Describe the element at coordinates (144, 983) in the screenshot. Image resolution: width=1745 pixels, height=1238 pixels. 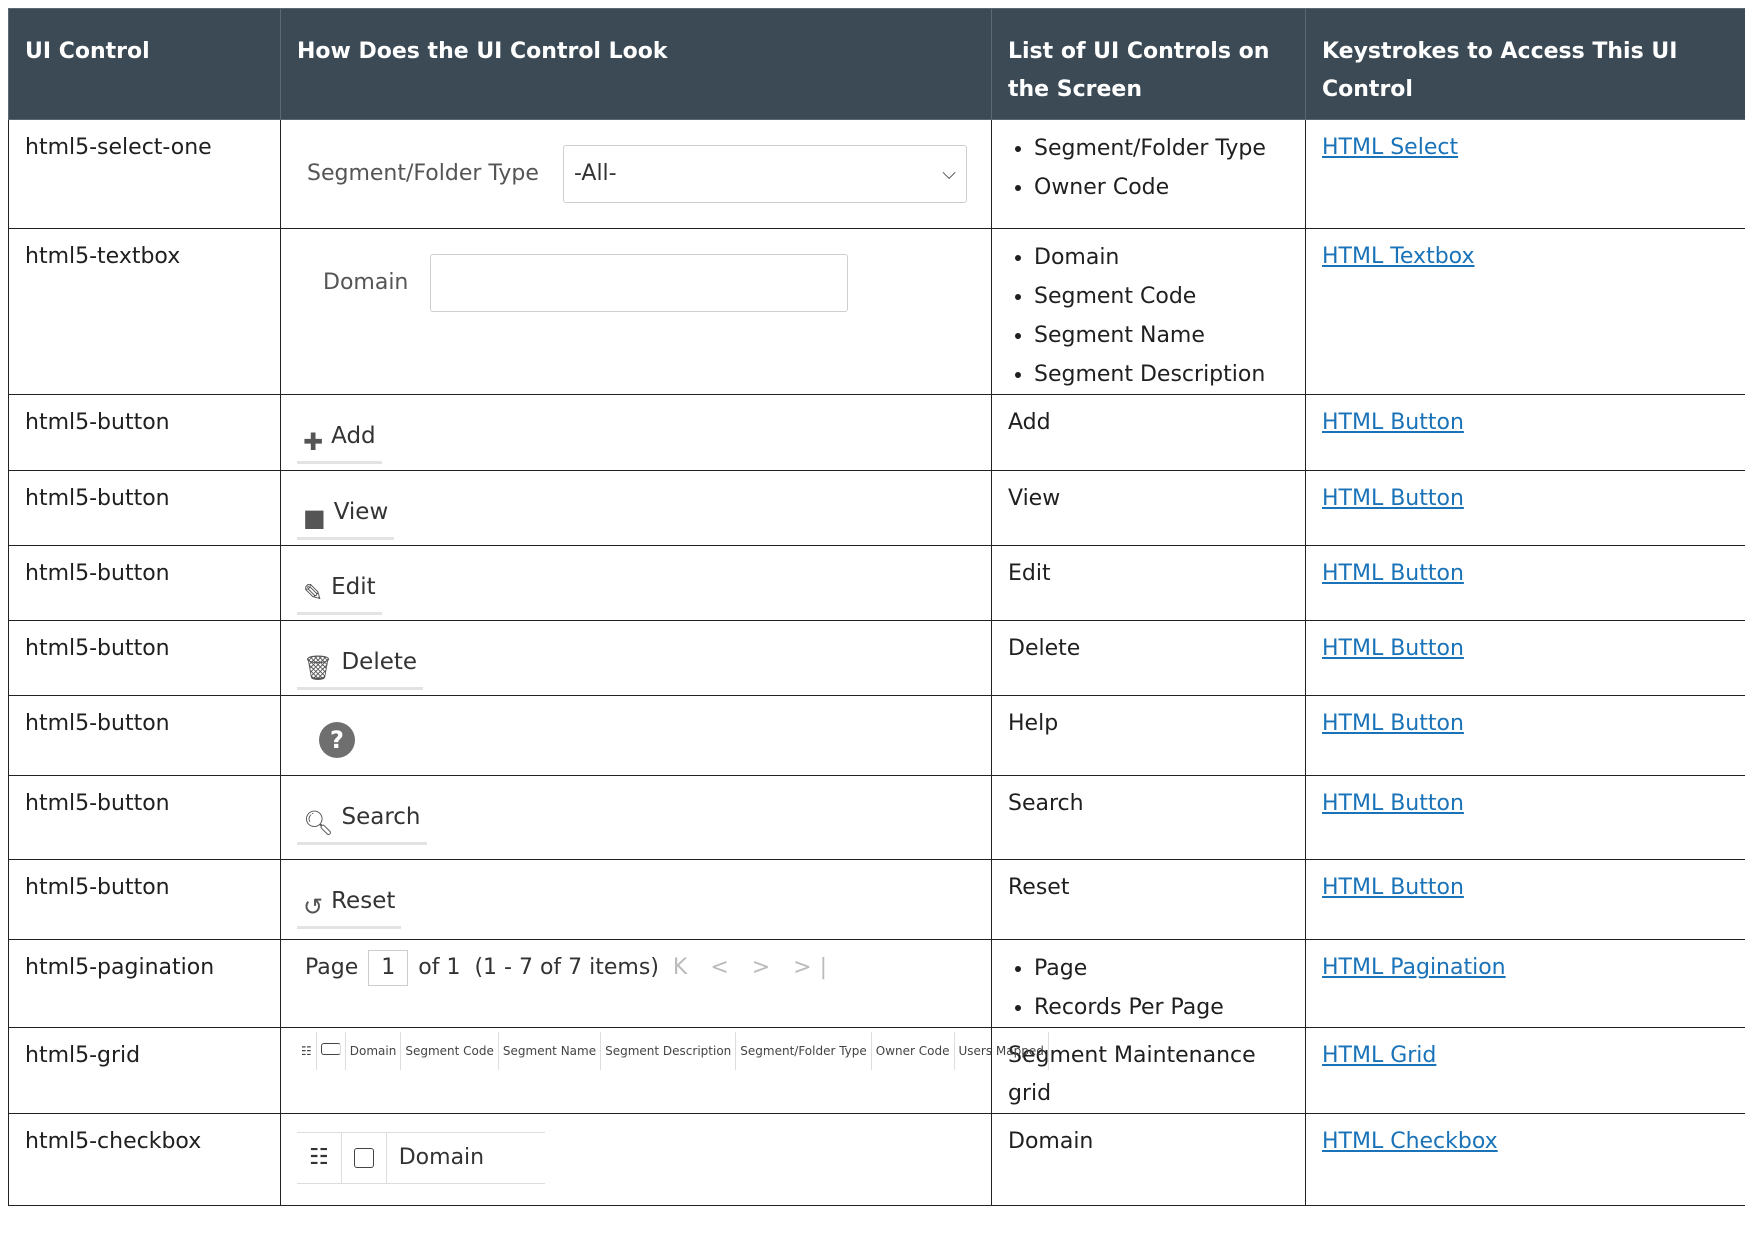
I see `control-name: html5-pagination` at that location.